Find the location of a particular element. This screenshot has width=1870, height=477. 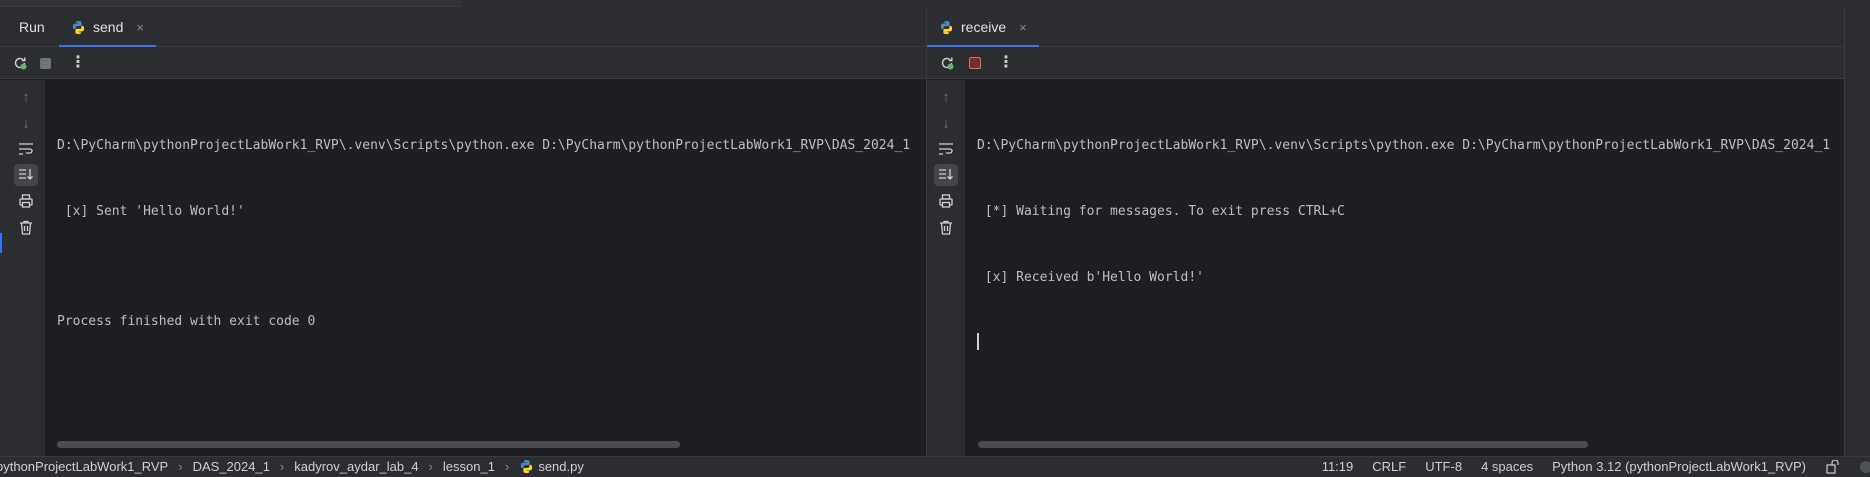

tab-send: send × is located at coordinates (107, 27).